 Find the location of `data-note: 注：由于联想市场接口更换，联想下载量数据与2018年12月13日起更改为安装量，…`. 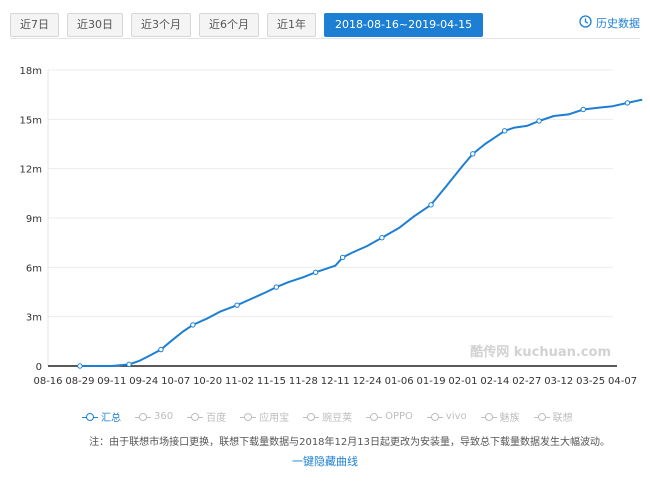

data-note: 注：由于联想市场接口更换，联想下载量数据与2018年12月13日起更改为安装量，… is located at coordinates (349, 442).